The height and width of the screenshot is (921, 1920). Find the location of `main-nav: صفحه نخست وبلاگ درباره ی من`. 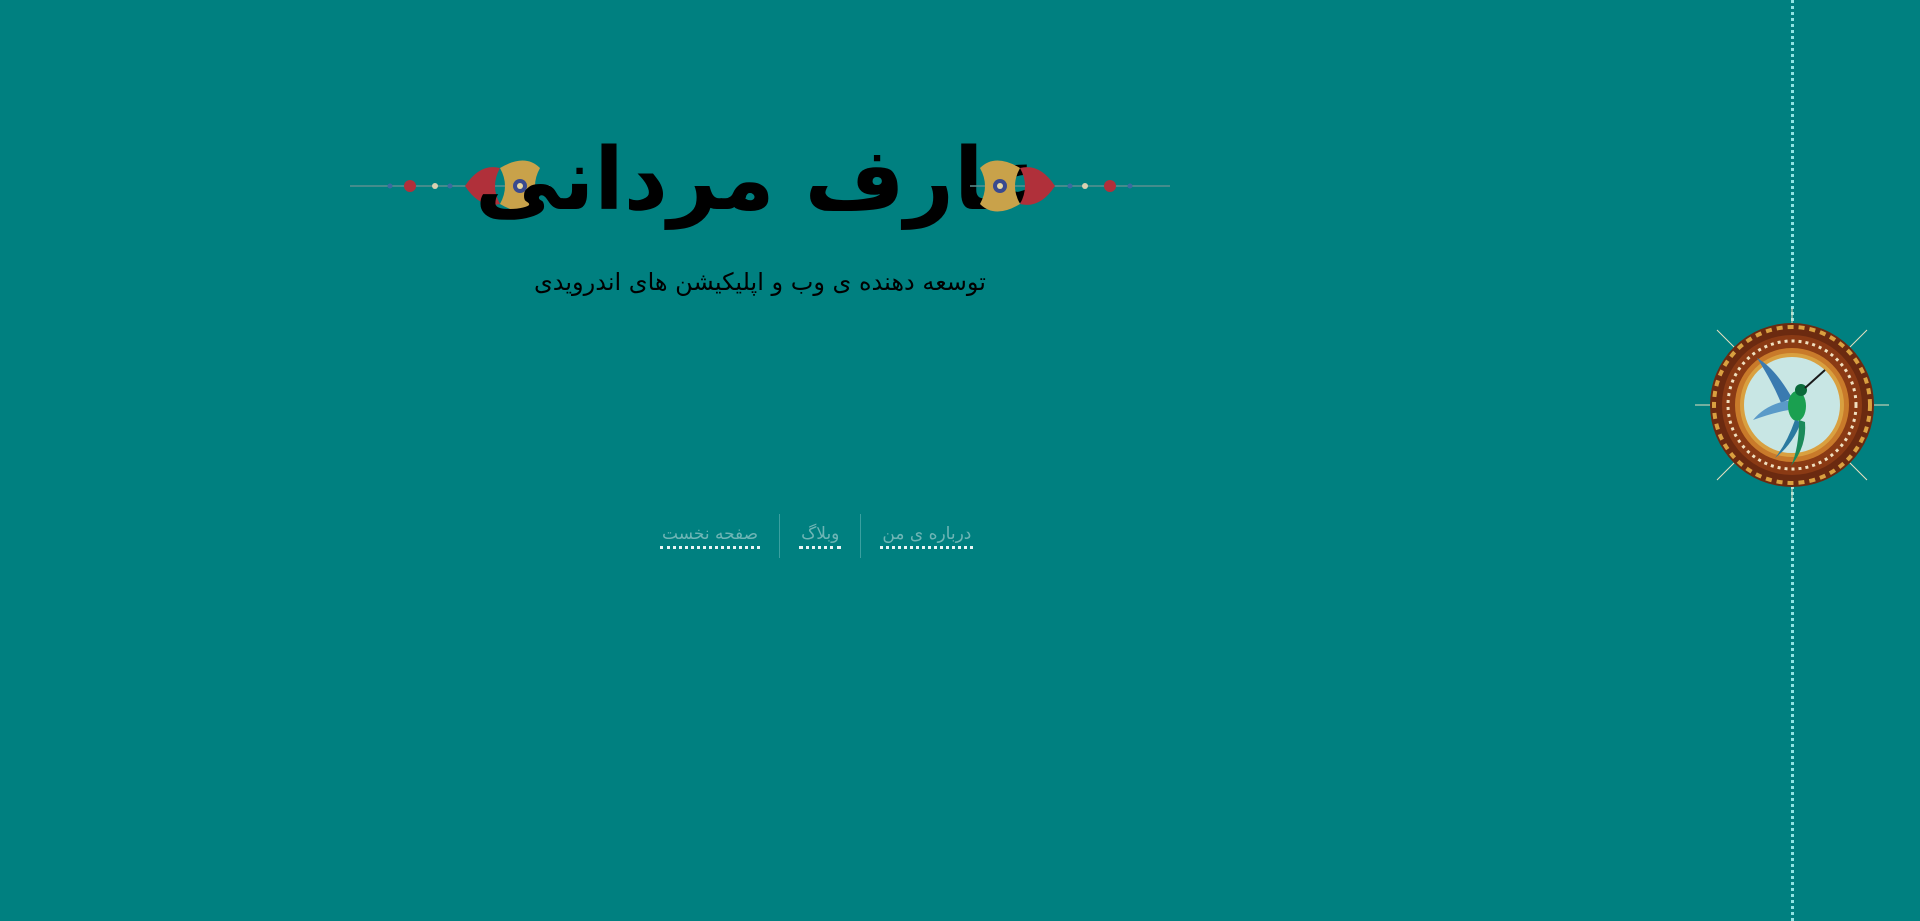

main-nav: صفحه نخست وبلاگ درباره ی من is located at coordinates (825, 536).